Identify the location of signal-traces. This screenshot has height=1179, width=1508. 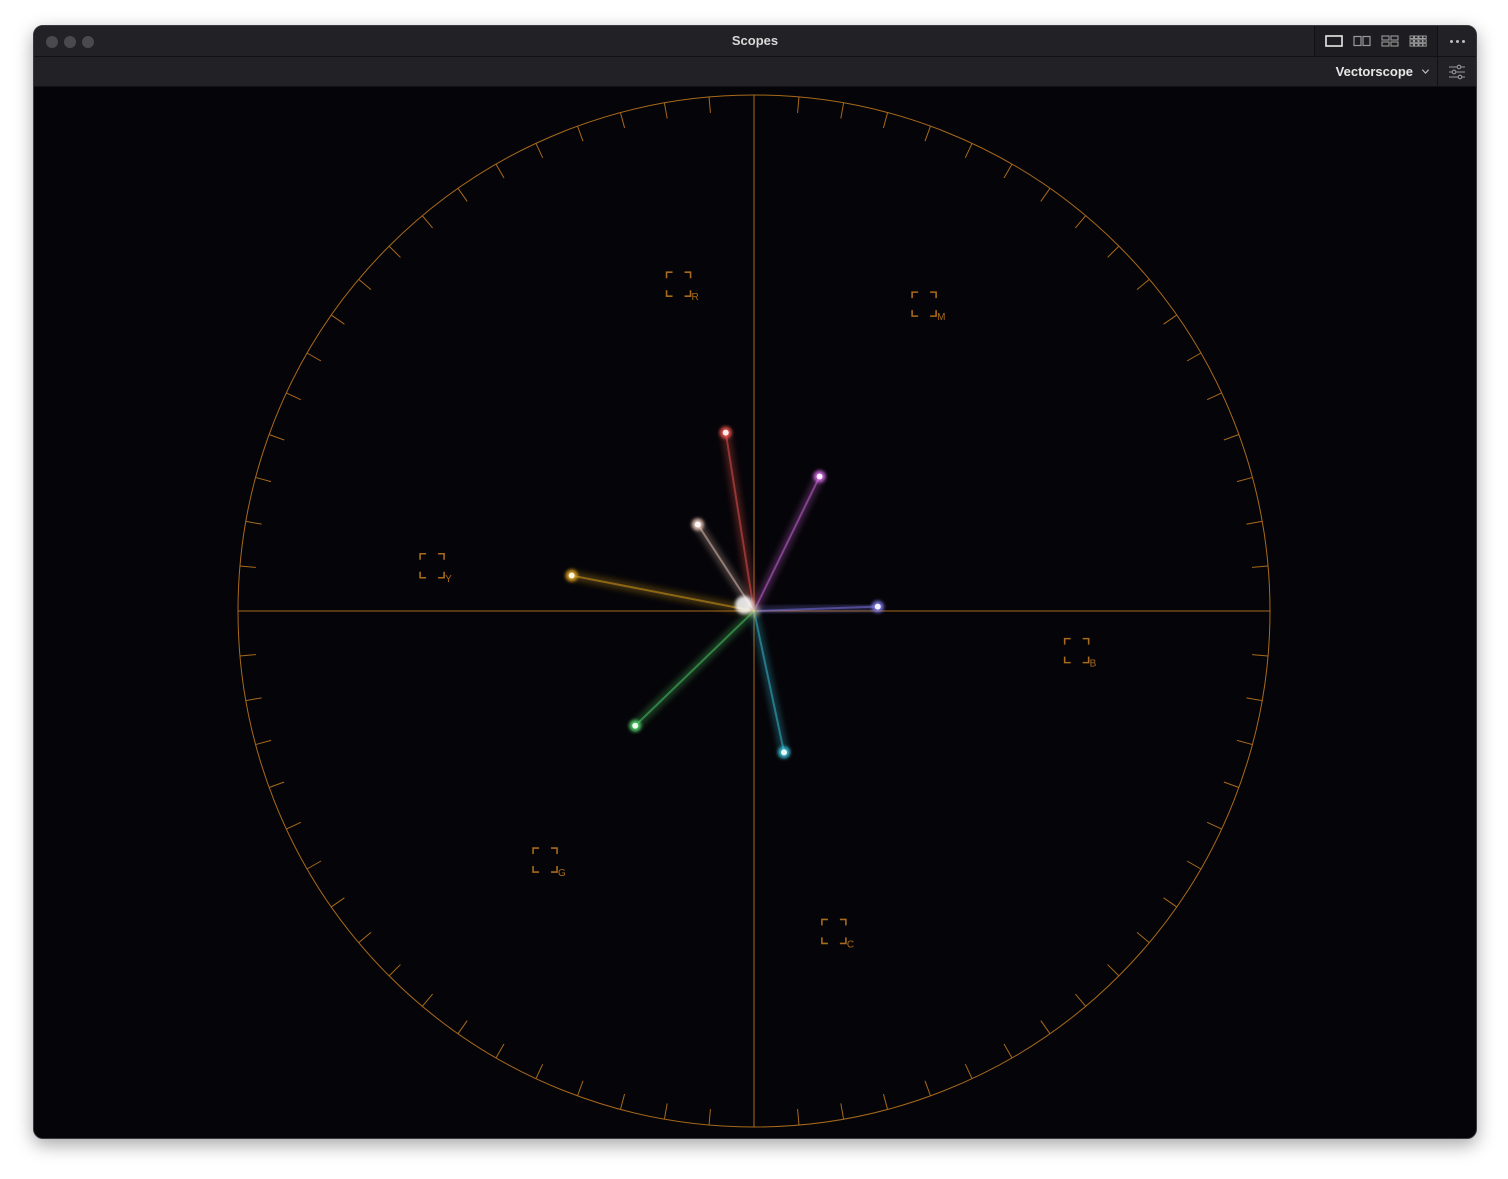
(724, 592).